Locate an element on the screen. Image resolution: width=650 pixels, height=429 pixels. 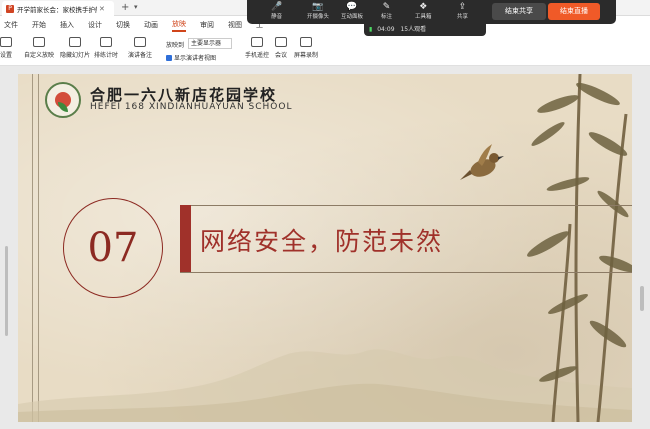
hide-slide-icon is located at coordinates (75, 42).